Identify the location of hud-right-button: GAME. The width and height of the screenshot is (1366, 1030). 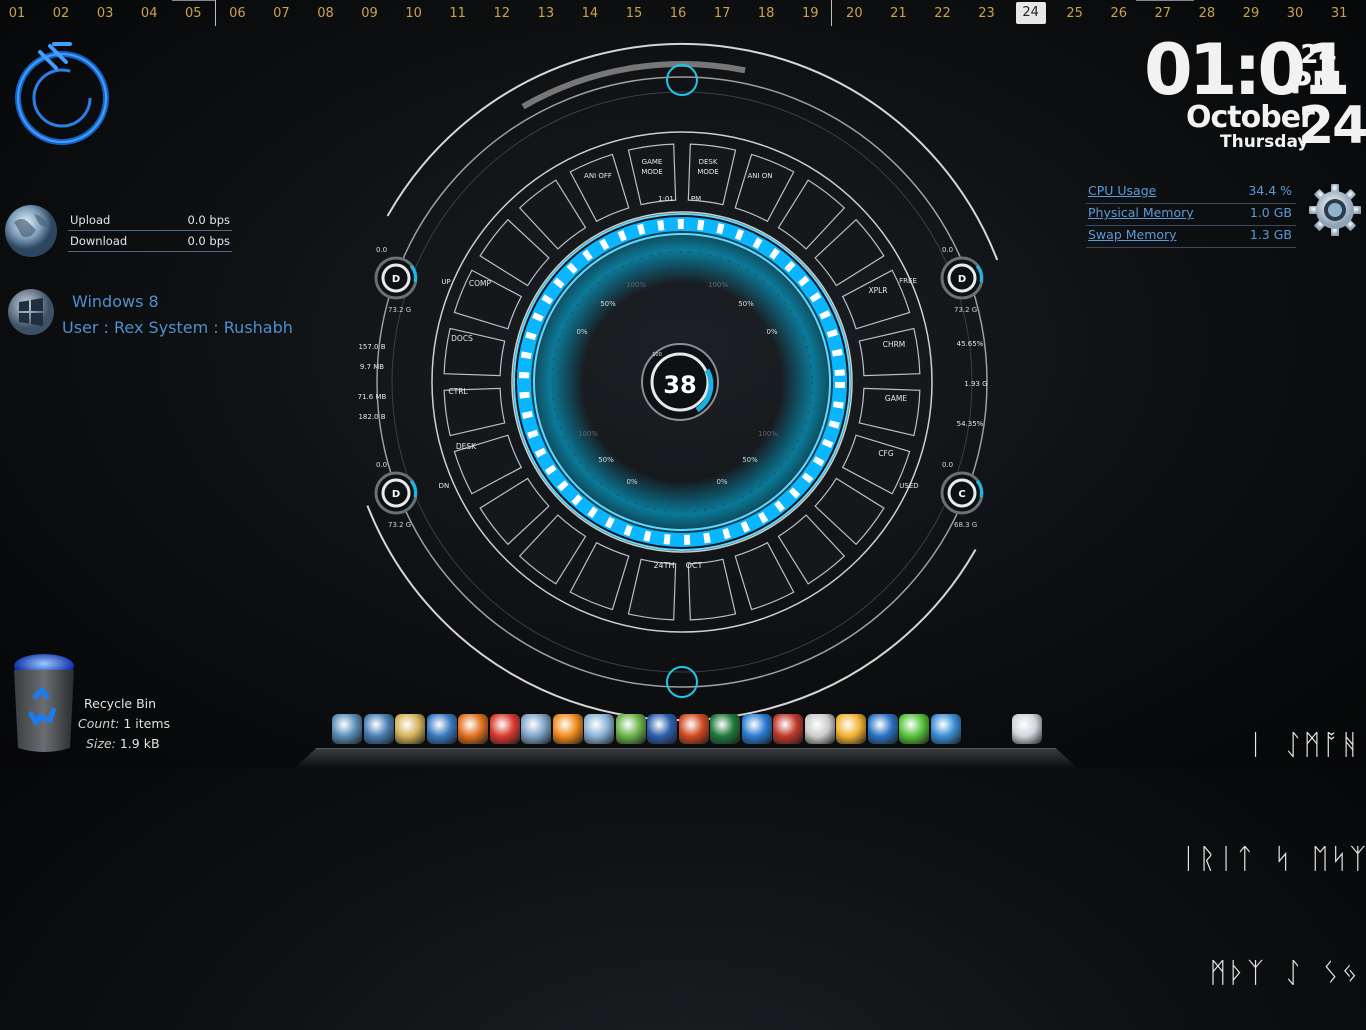
(896, 398).